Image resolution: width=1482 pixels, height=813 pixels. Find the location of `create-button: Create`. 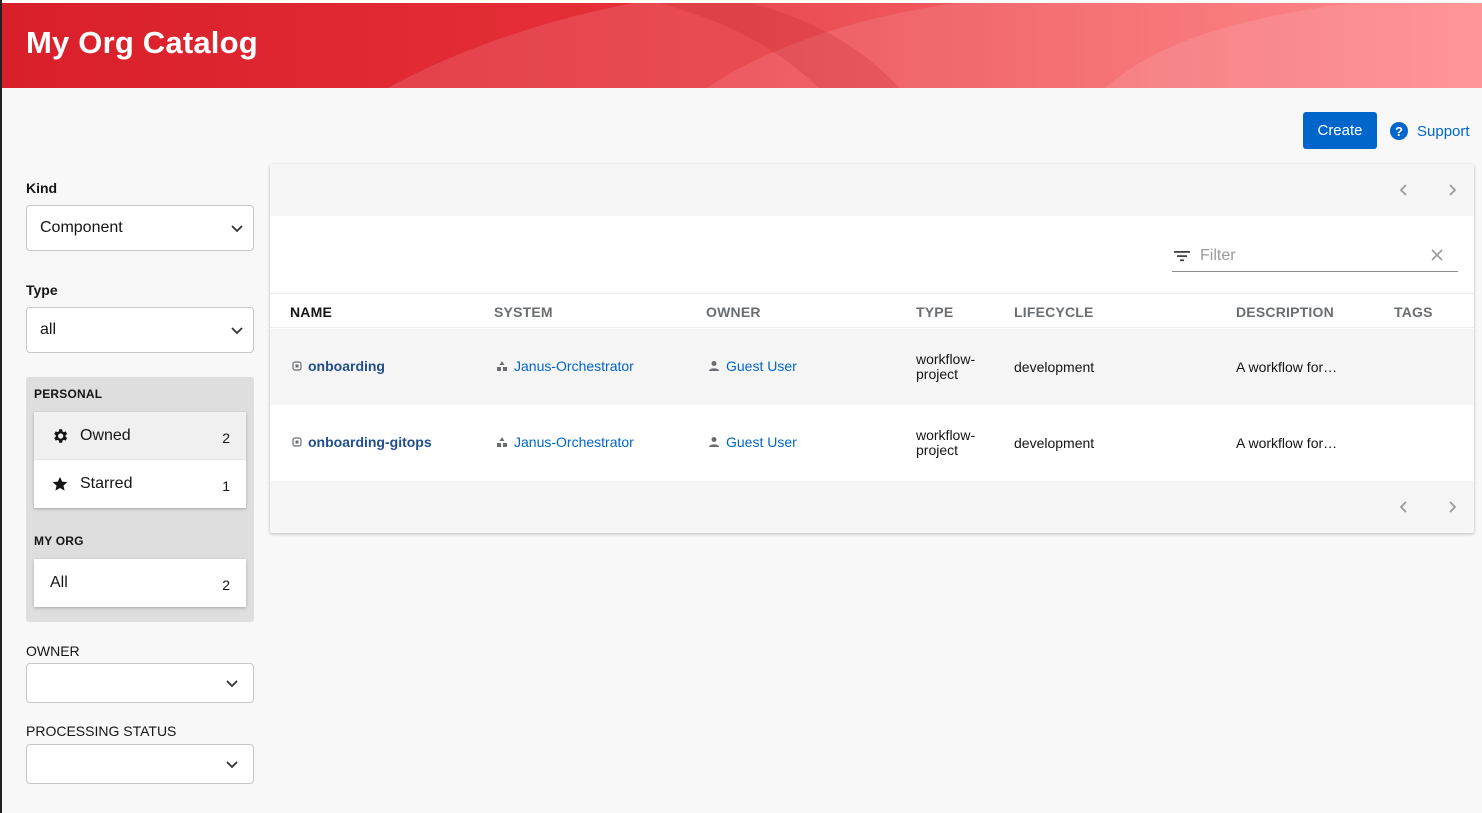

create-button: Create is located at coordinates (1340, 130).